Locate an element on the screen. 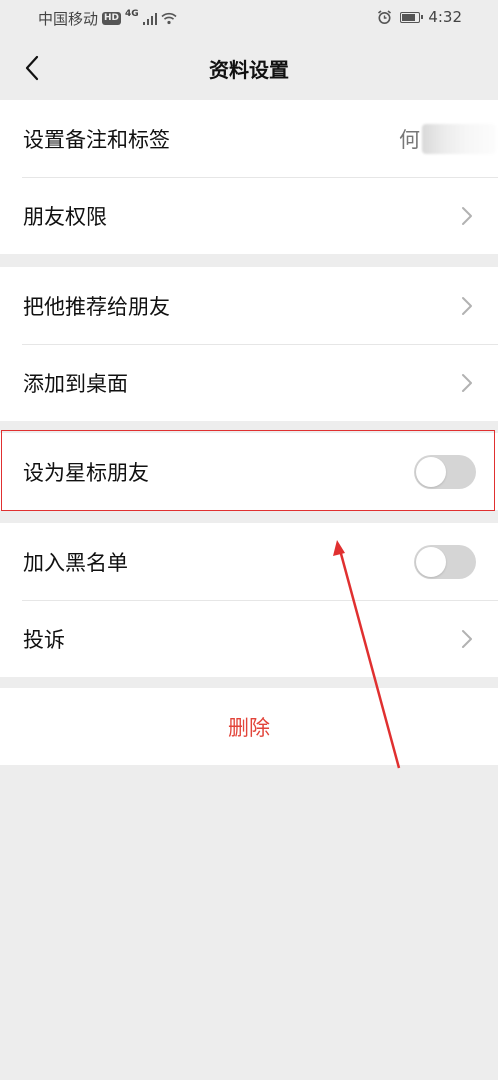  star-group: 设为星标朋友 is located at coordinates (249, 471).